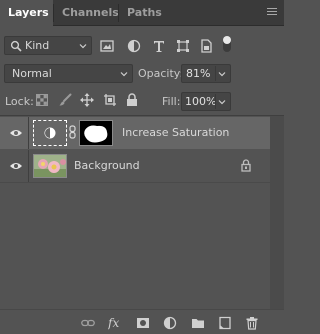 This screenshot has width=320, height=334. I want to click on panel-divider, so click(142, 115).